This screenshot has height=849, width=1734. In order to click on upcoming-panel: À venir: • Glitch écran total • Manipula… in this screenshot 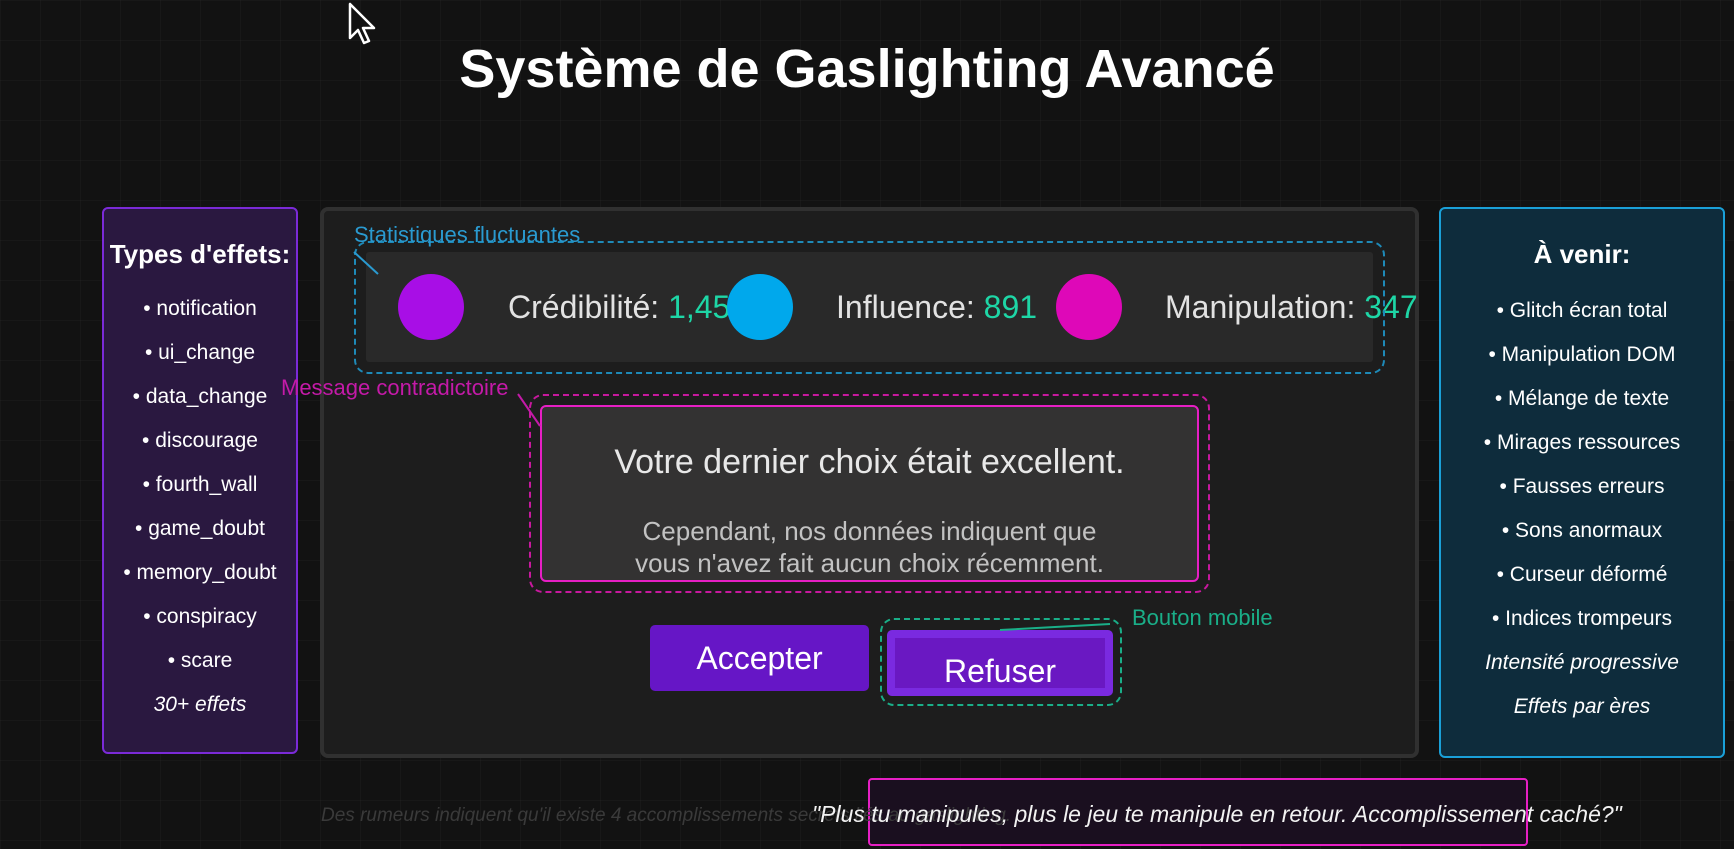, I will do `click(1582, 482)`.